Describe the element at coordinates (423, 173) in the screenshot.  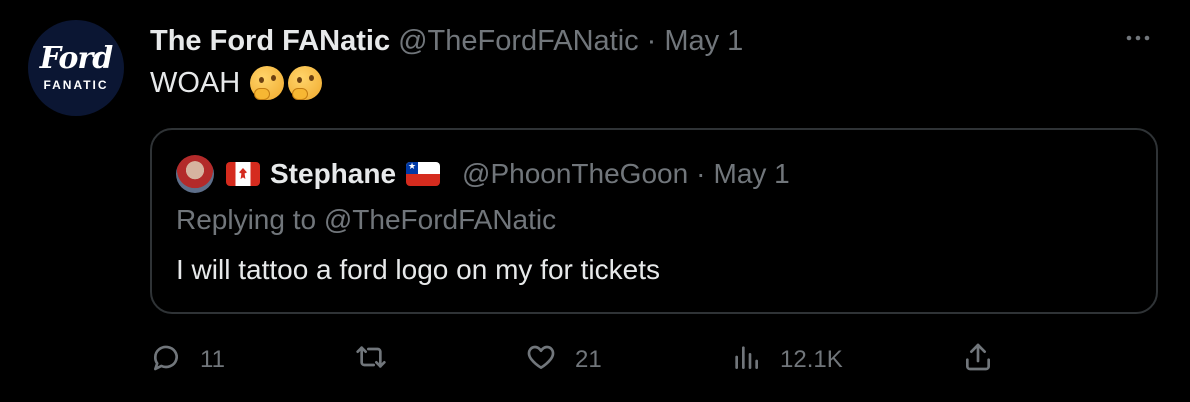
I see `chile-flag-icon` at that location.